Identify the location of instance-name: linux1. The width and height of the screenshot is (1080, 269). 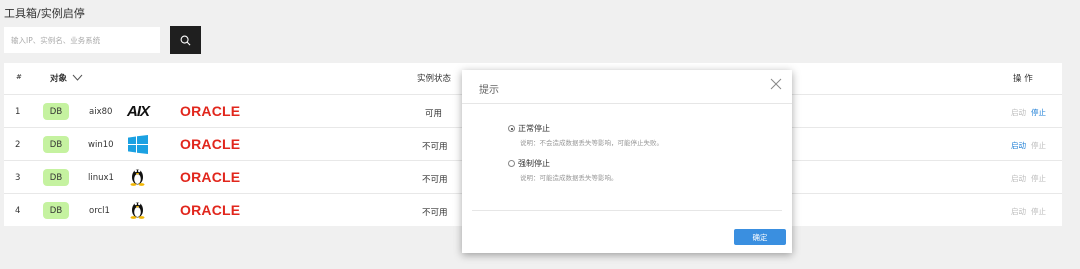
(101, 178).